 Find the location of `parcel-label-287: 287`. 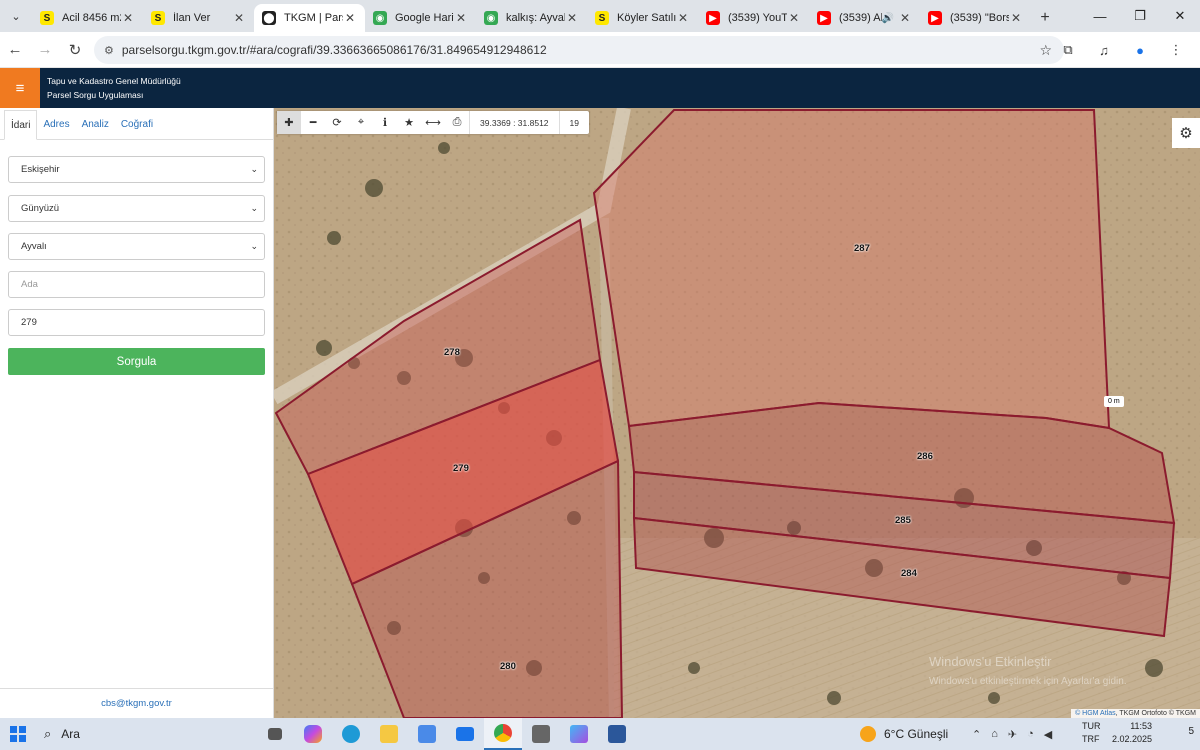

parcel-label-287: 287 is located at coordinates (862, 248).